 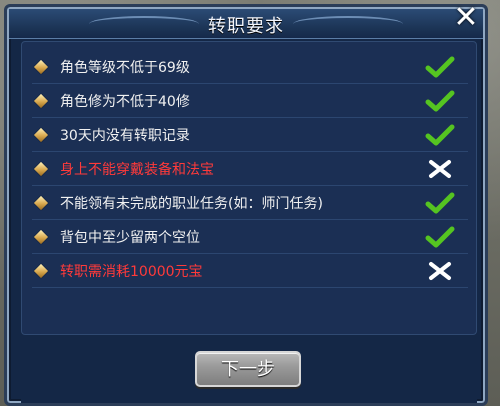 I want to click on requirement-row: 角色修为不低于40修, so click(x=250, y=101).